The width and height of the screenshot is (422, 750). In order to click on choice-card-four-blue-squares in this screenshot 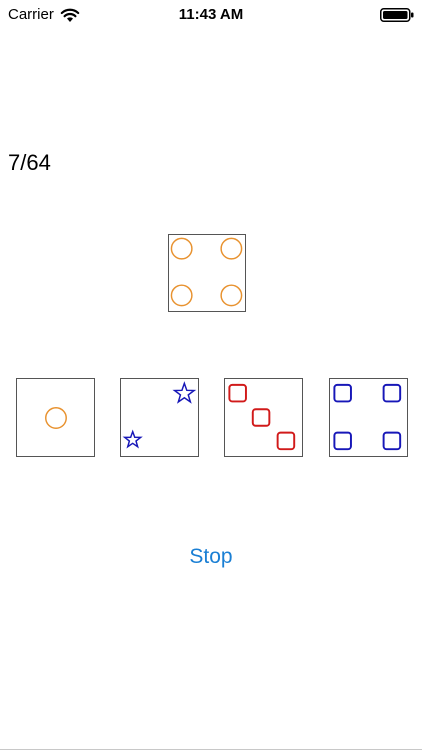, I will do `click(368, 417)`.